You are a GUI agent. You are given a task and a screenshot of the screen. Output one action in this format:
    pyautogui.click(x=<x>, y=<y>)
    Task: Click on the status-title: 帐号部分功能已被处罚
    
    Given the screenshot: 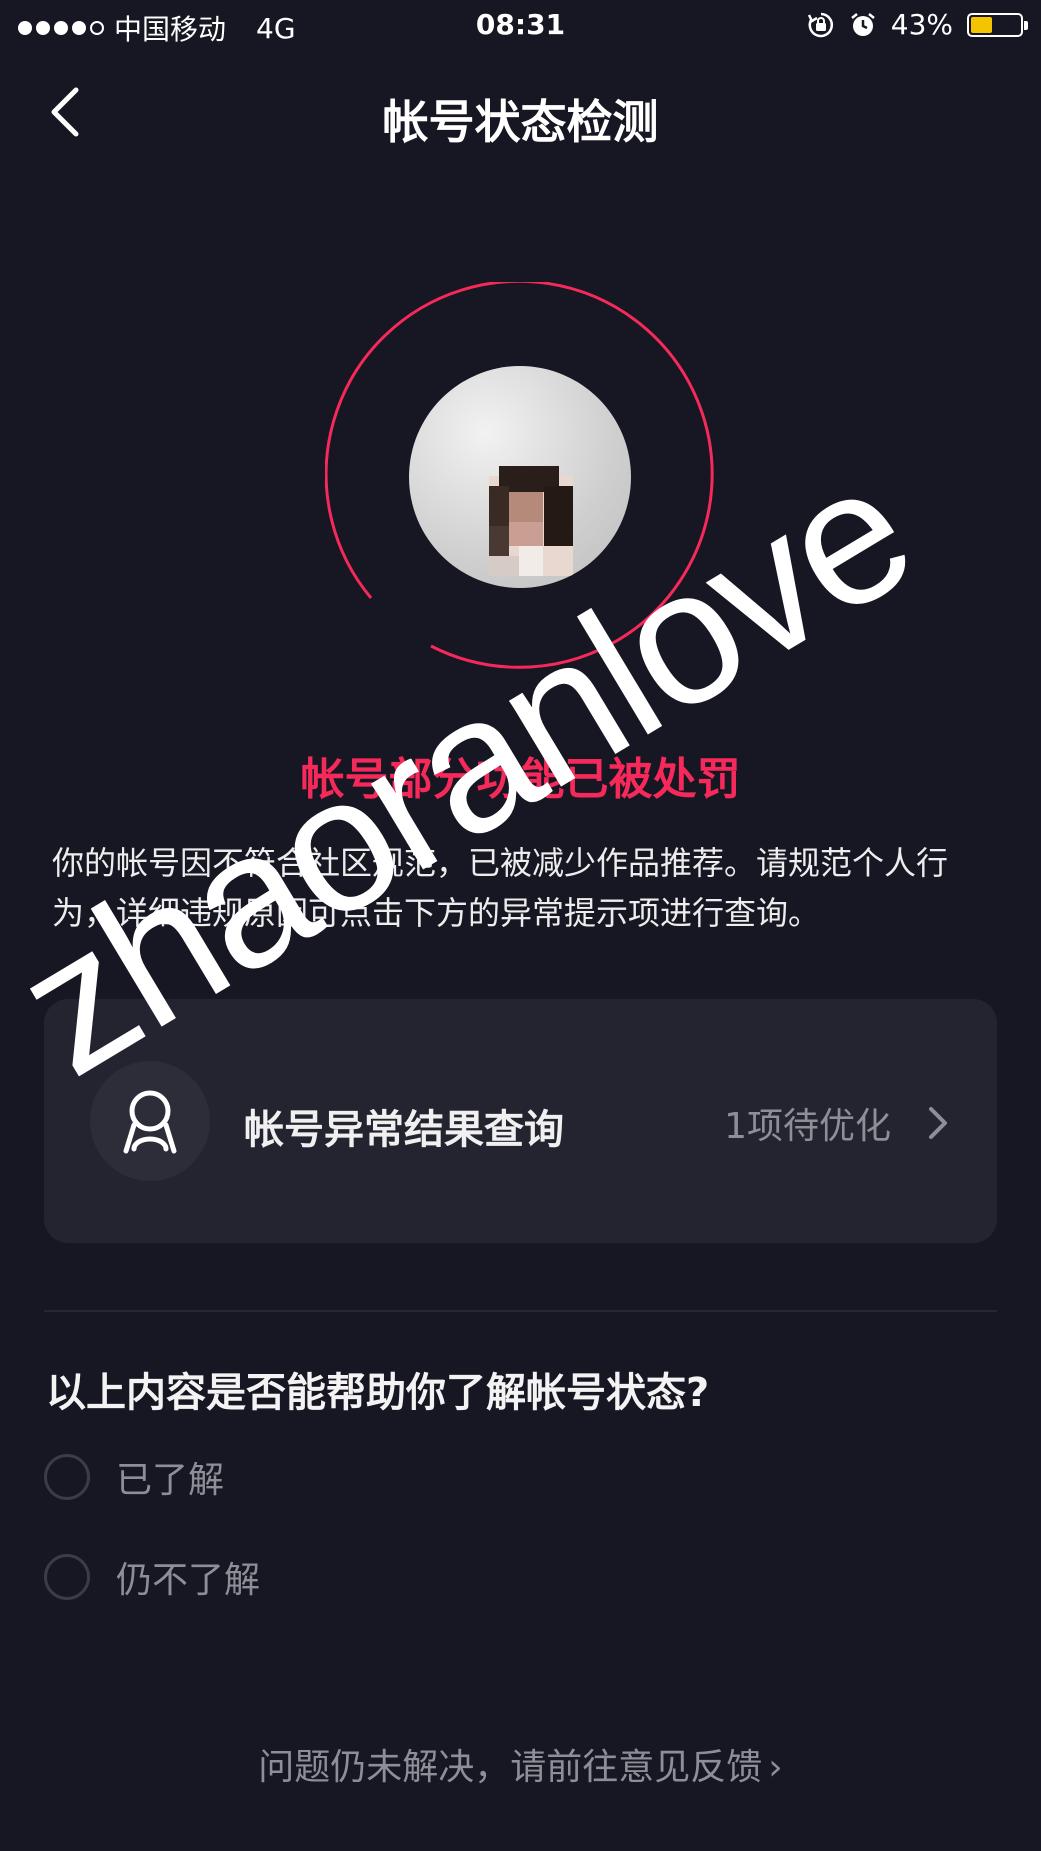 What is the action you would take?
    pyautogui.click(x=520, y=779)
    